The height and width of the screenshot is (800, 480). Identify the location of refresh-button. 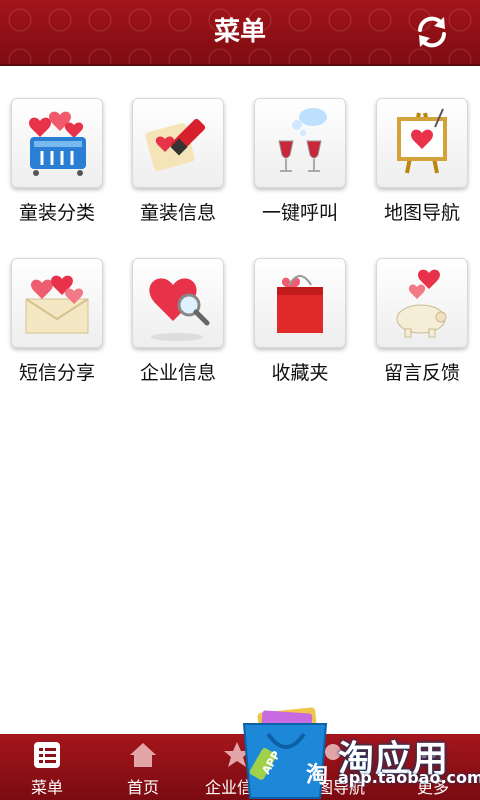
(432, 32).